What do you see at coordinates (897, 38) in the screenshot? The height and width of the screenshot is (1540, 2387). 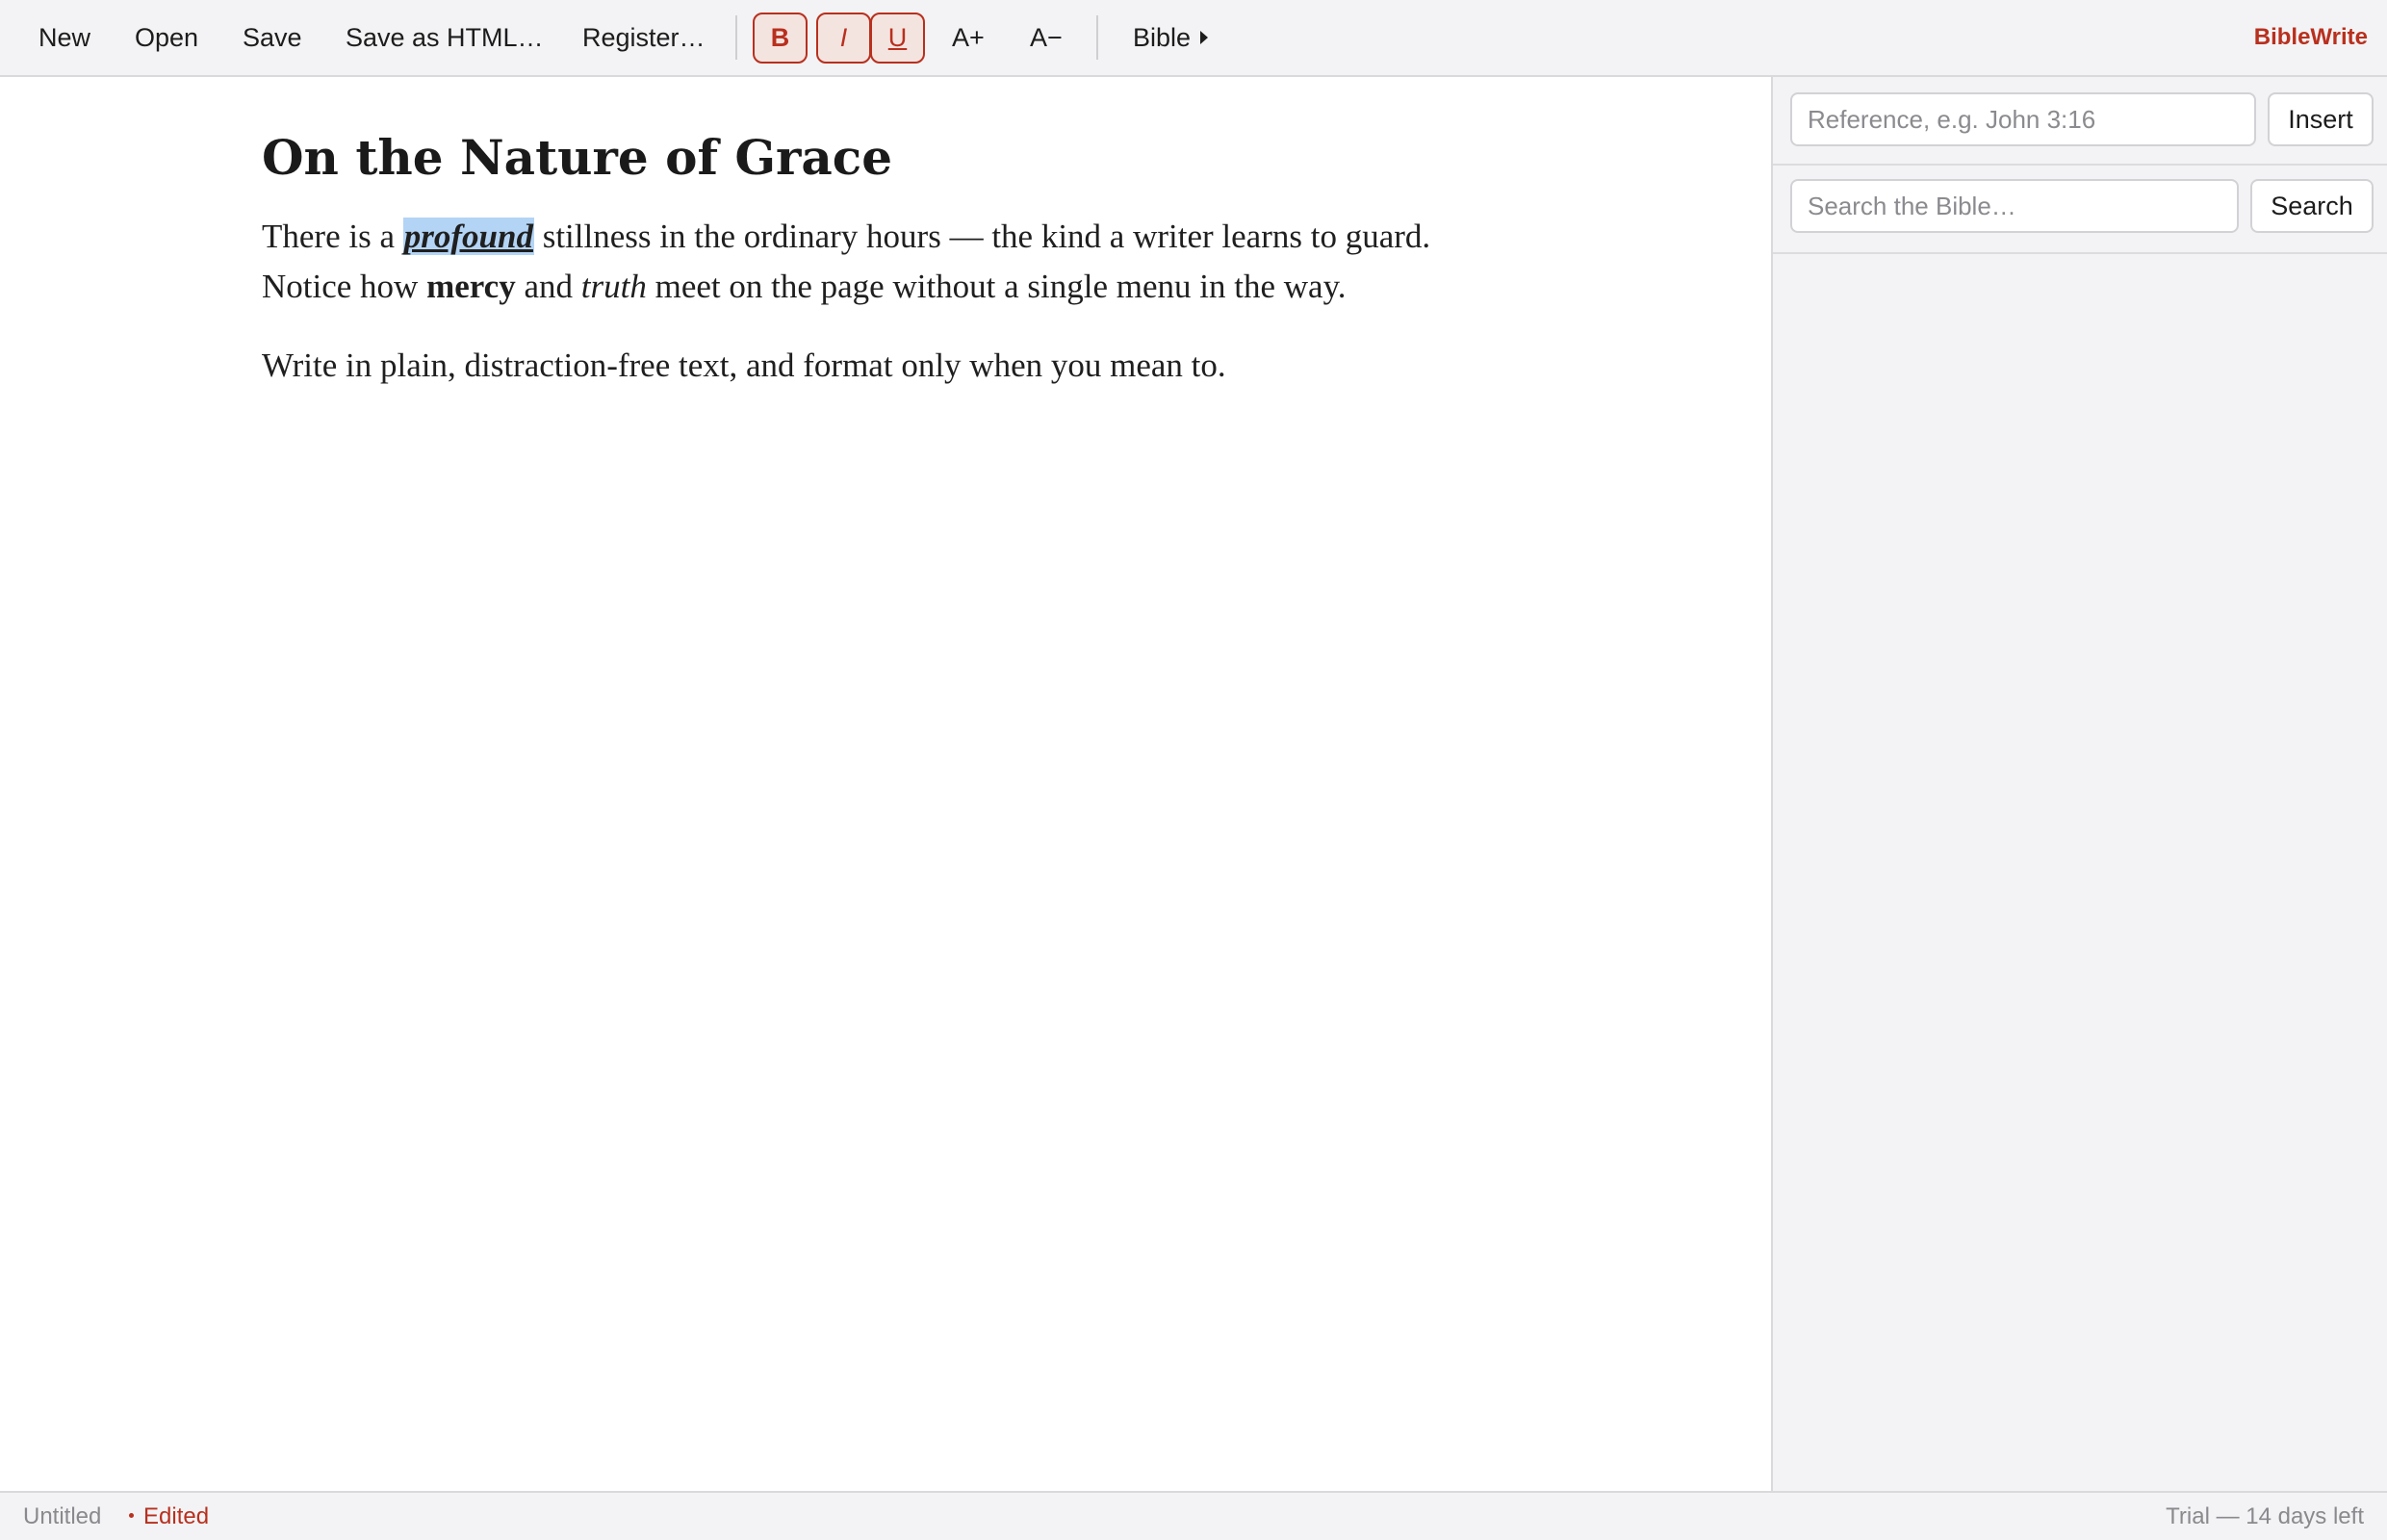 I see `underline-button: U` at bounding box center [897, 38].